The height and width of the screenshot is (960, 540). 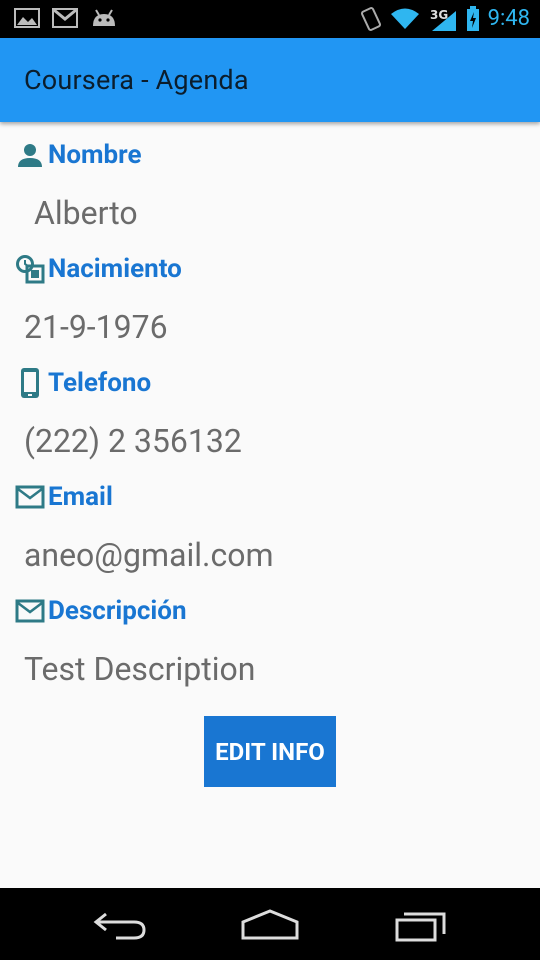 What do you see at coordinates (104, 18) in the screenshot?
I see `android-icon` at bounding box center [104, 18].